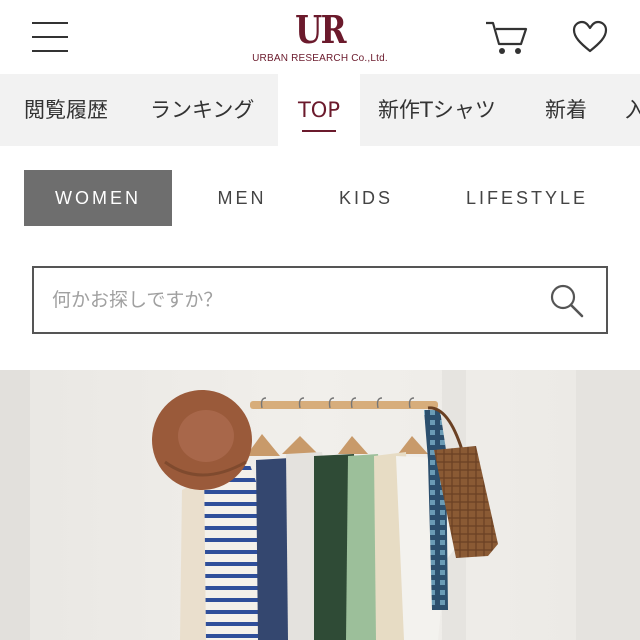  Describe the element at coordinates (320, 58) in the screenshot. I see `logo-subtitle: URBAN RESEARCH Co.,Ltd.` at that location.